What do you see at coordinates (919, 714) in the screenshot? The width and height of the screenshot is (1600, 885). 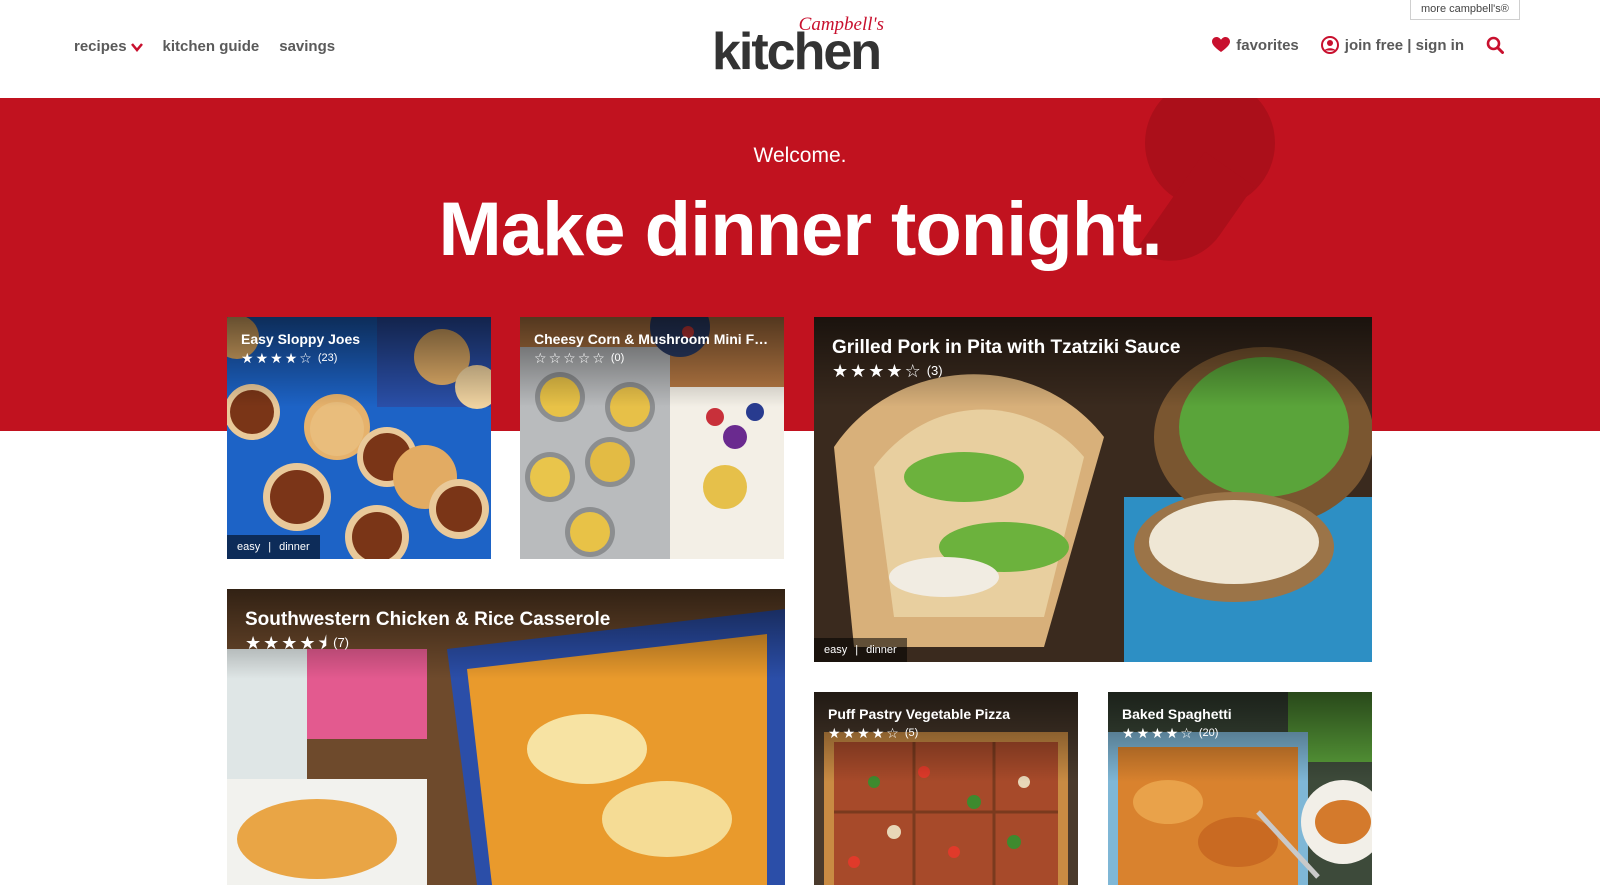 I see `recipe-title: Puff Pastry Vegetable Pizza` at bounding box center [919, 714].